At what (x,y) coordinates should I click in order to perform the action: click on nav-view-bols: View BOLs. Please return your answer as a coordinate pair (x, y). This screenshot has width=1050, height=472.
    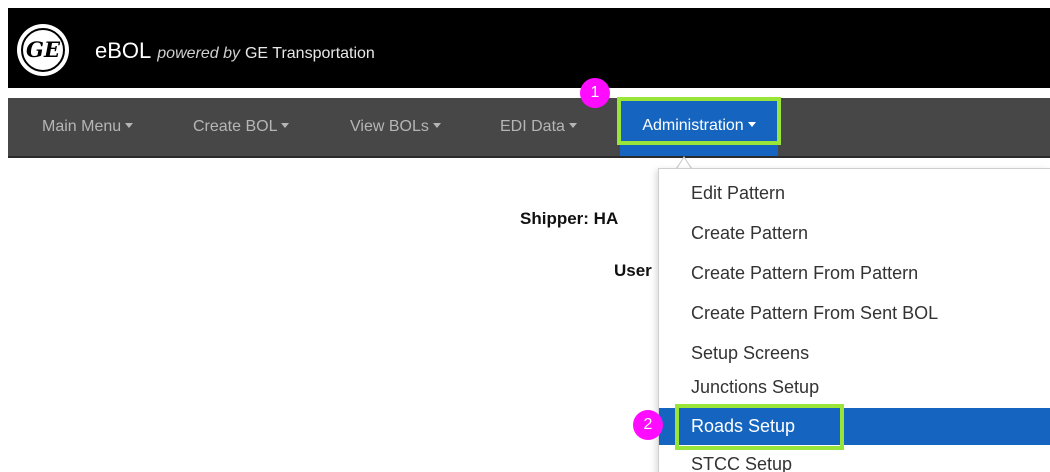
    Looking at the image, I should click on (395, 127).